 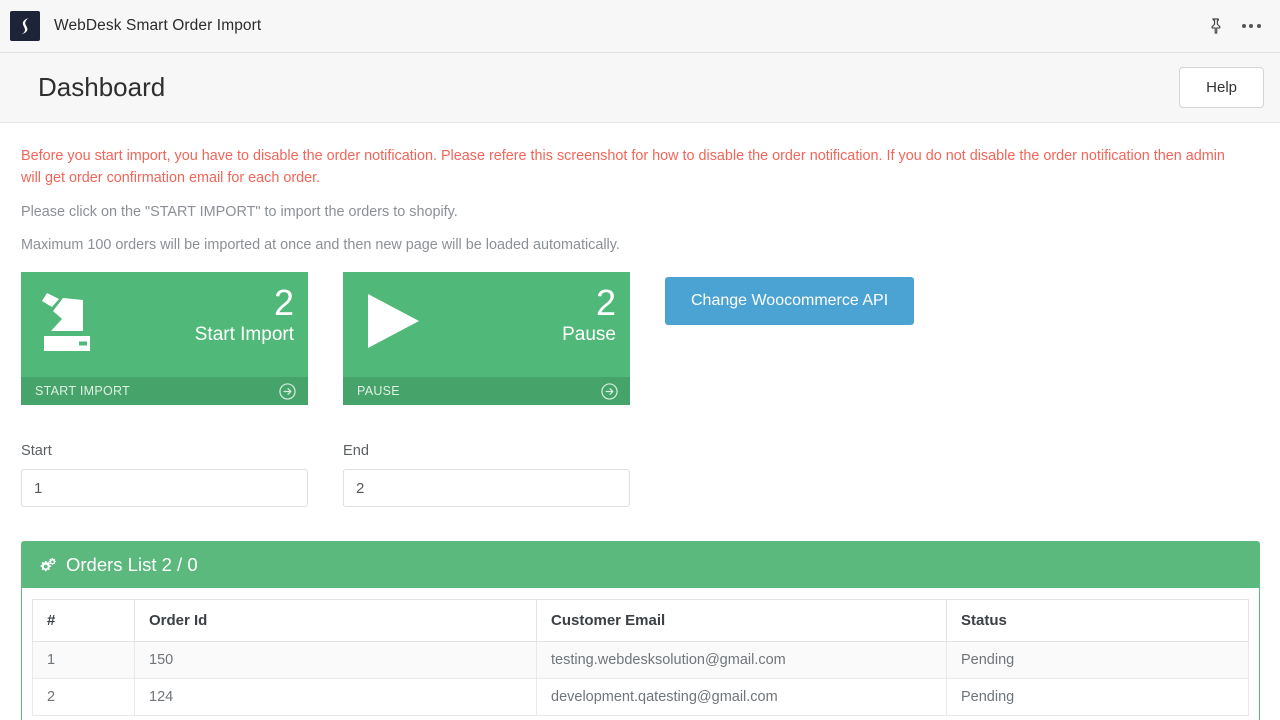 I want to click on cell-order-id: 124, so click(x=335, y=697).